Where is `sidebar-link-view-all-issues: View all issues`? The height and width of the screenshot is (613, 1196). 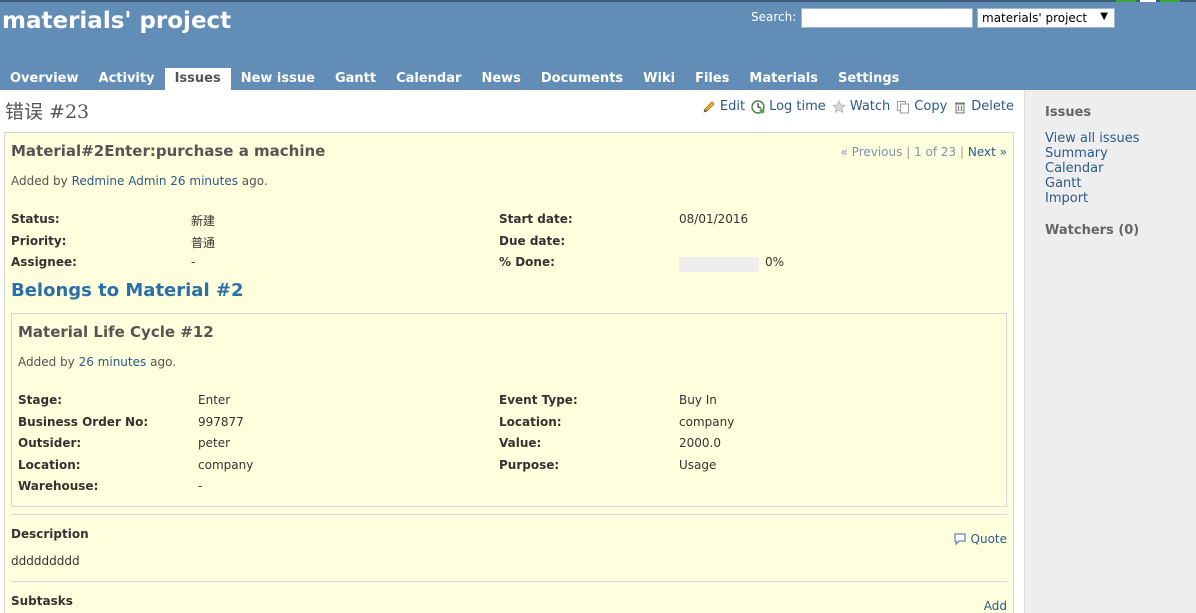
sidebar-link-view-all-issues: View all issues is located at coordinates (1092, 138).